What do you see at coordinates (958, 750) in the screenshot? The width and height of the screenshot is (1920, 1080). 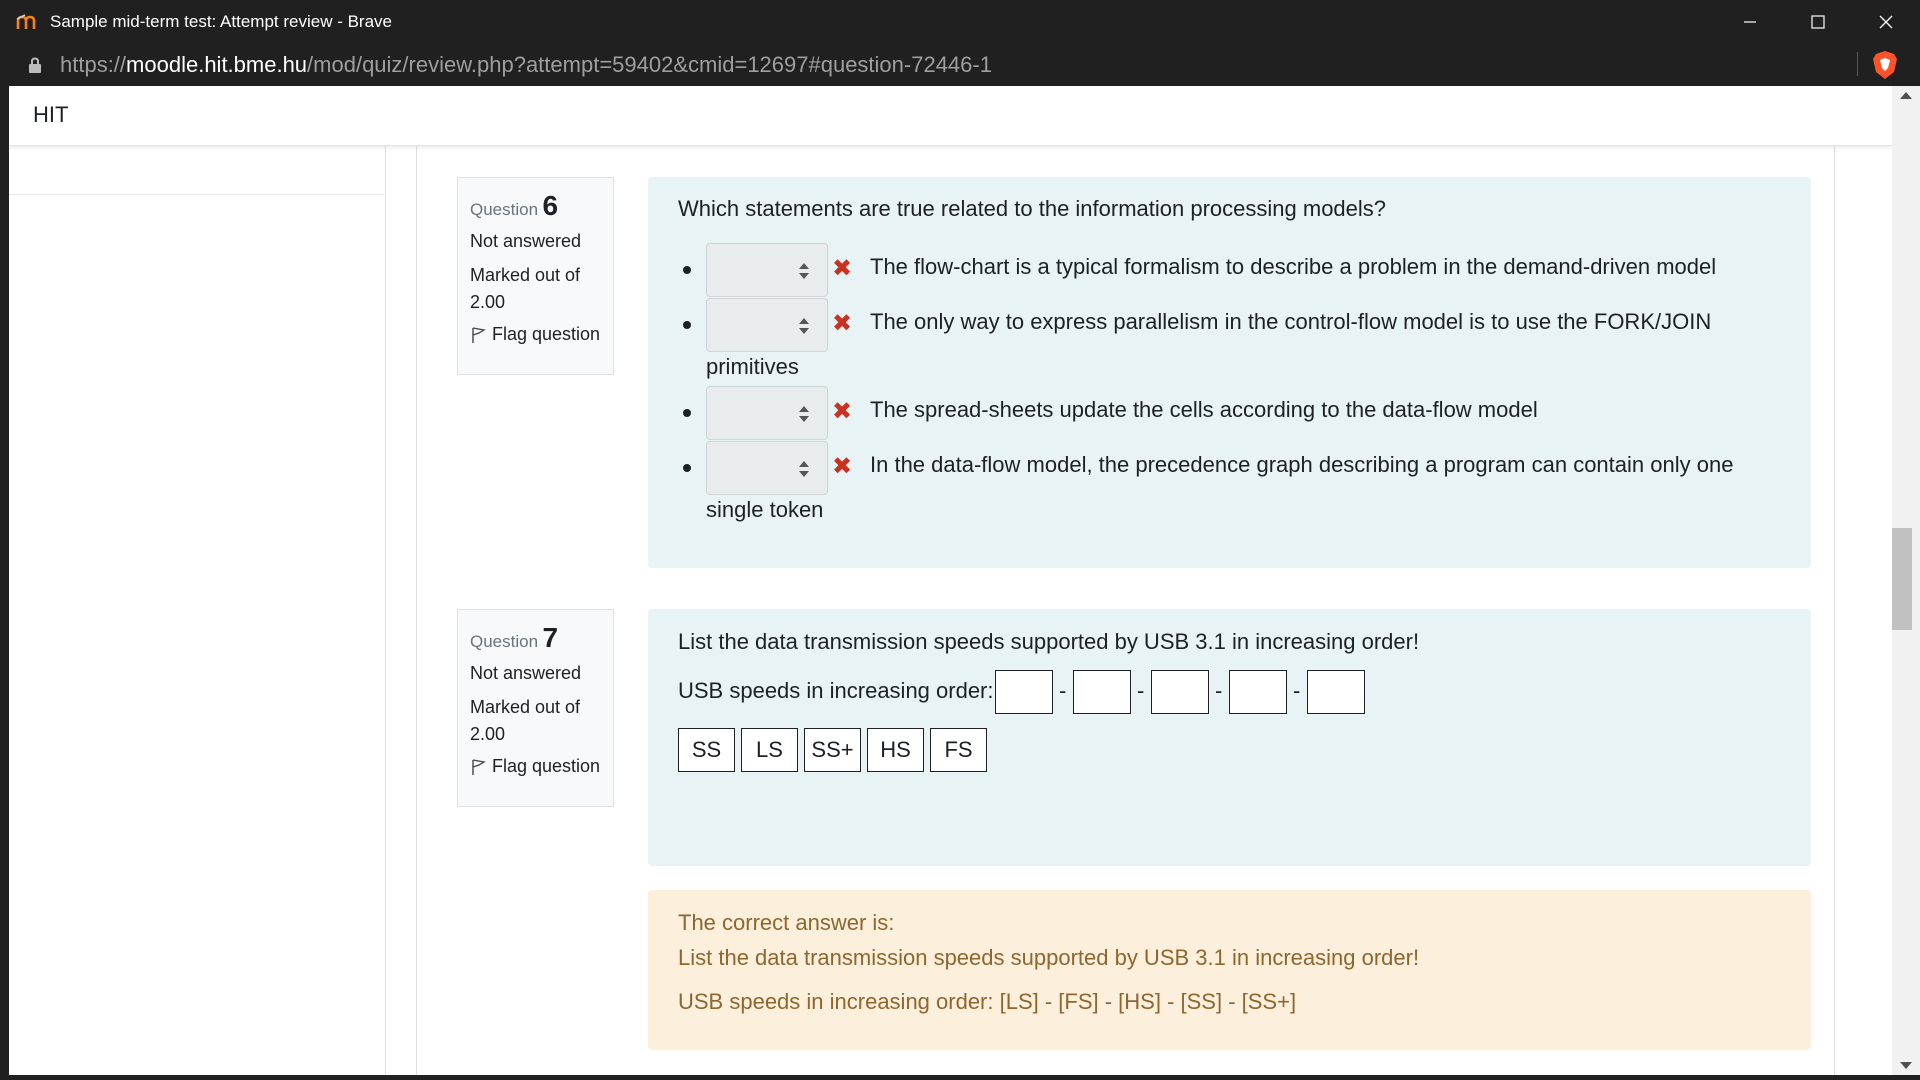 I see `drag-choice: FS` at bounding box center [958, 750].